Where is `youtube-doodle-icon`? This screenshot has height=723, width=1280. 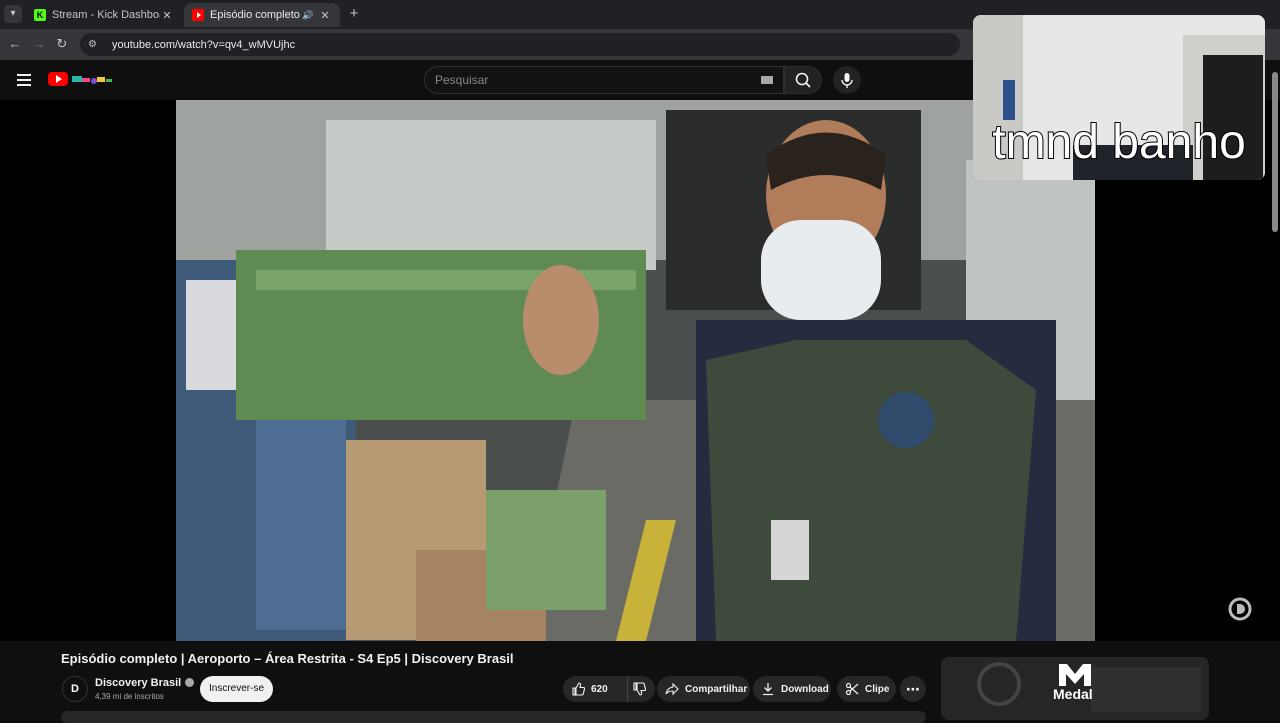
youtube-doodle-icon is located at coordinates (92, 79).